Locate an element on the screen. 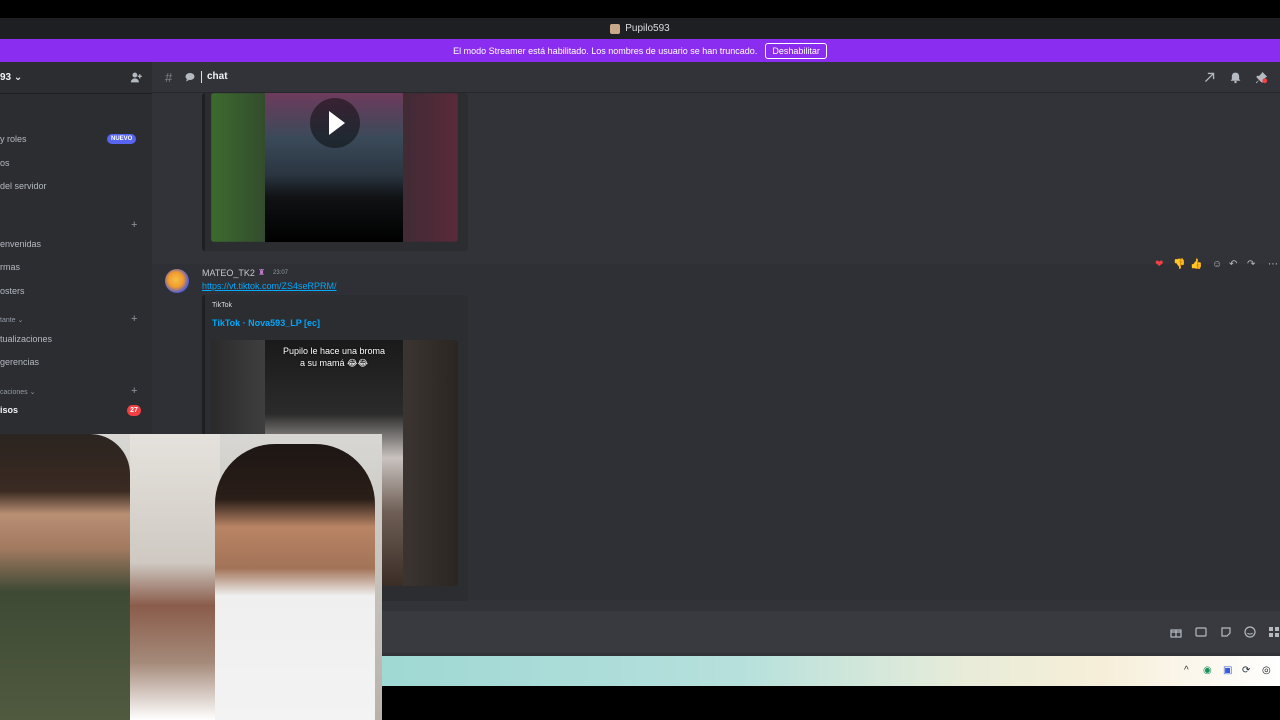  sidebar-item-suggestions: gerencias is located at coordinates (19, 362).